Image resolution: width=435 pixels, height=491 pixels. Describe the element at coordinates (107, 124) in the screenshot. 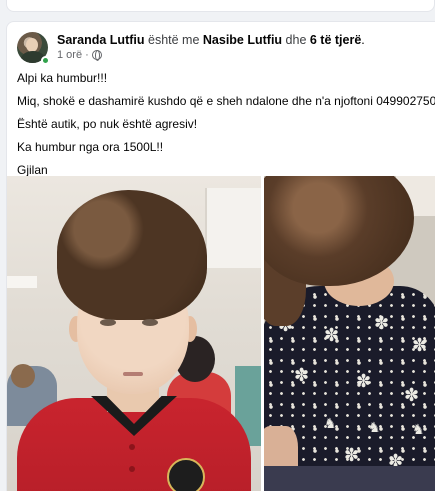

I see `post-line: Është autik, po nuk është agresiv!` at that location.